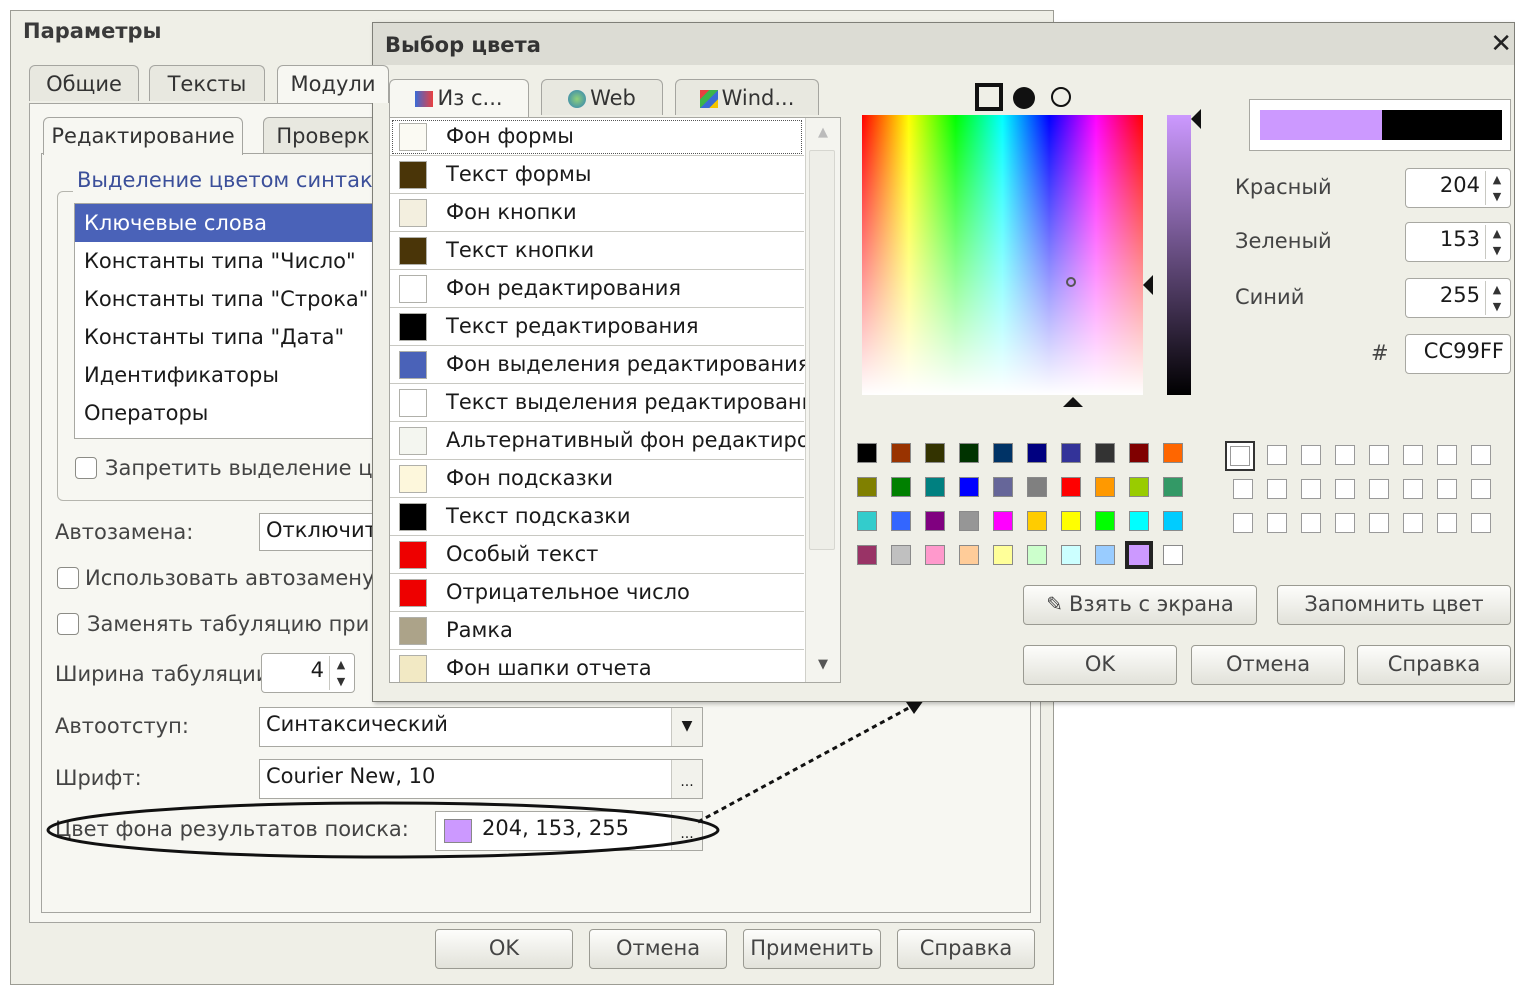 This screenshot has width=1515, height=985. What do you see at coordinates (1501, 44) in the screenshot?
I see `close-icon: ✕` at bounding box center [1501, 44].